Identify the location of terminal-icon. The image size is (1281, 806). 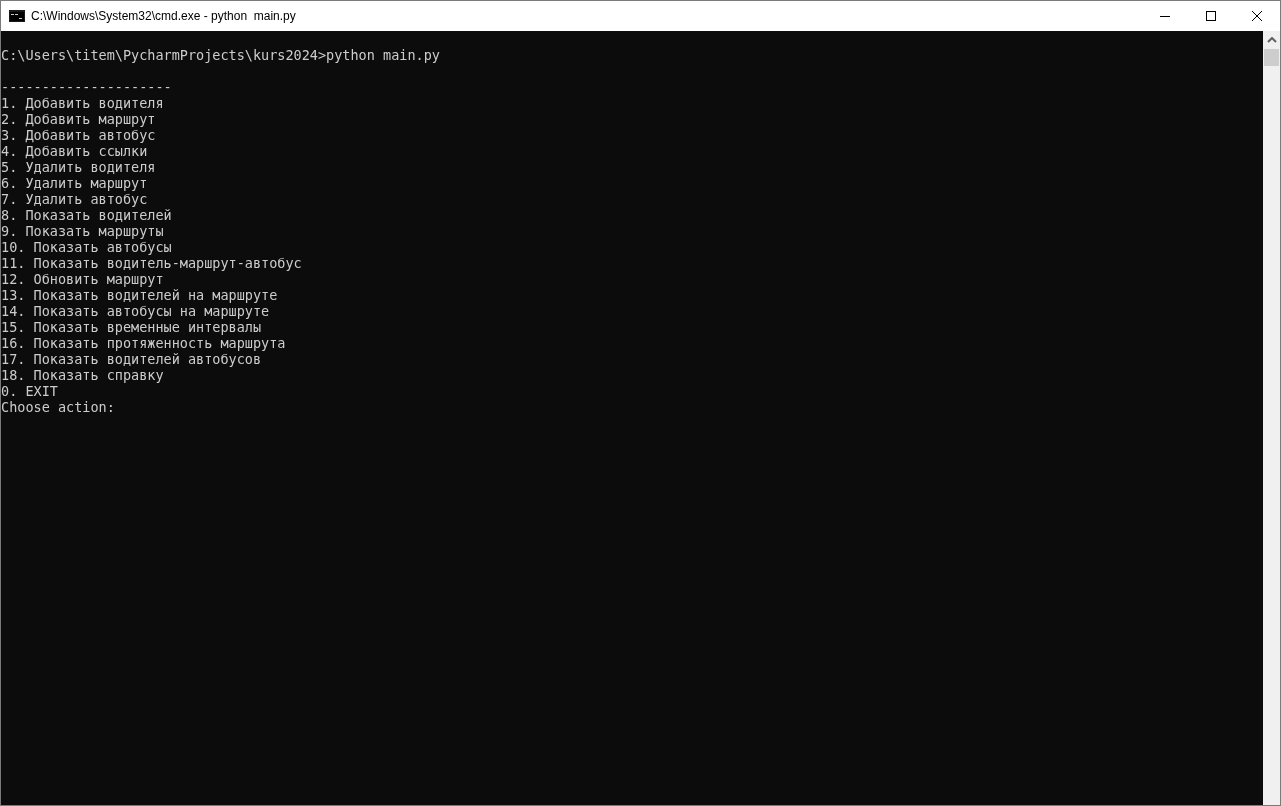
(17, 16).